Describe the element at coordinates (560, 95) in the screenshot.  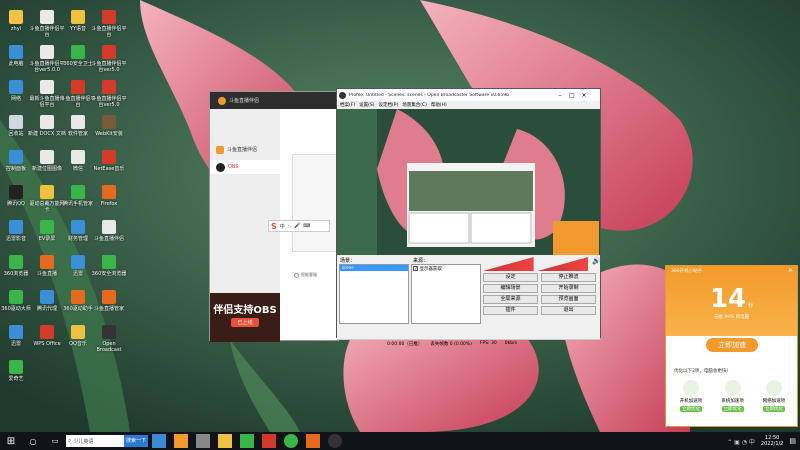
I see `minimize-button: –` at that location.